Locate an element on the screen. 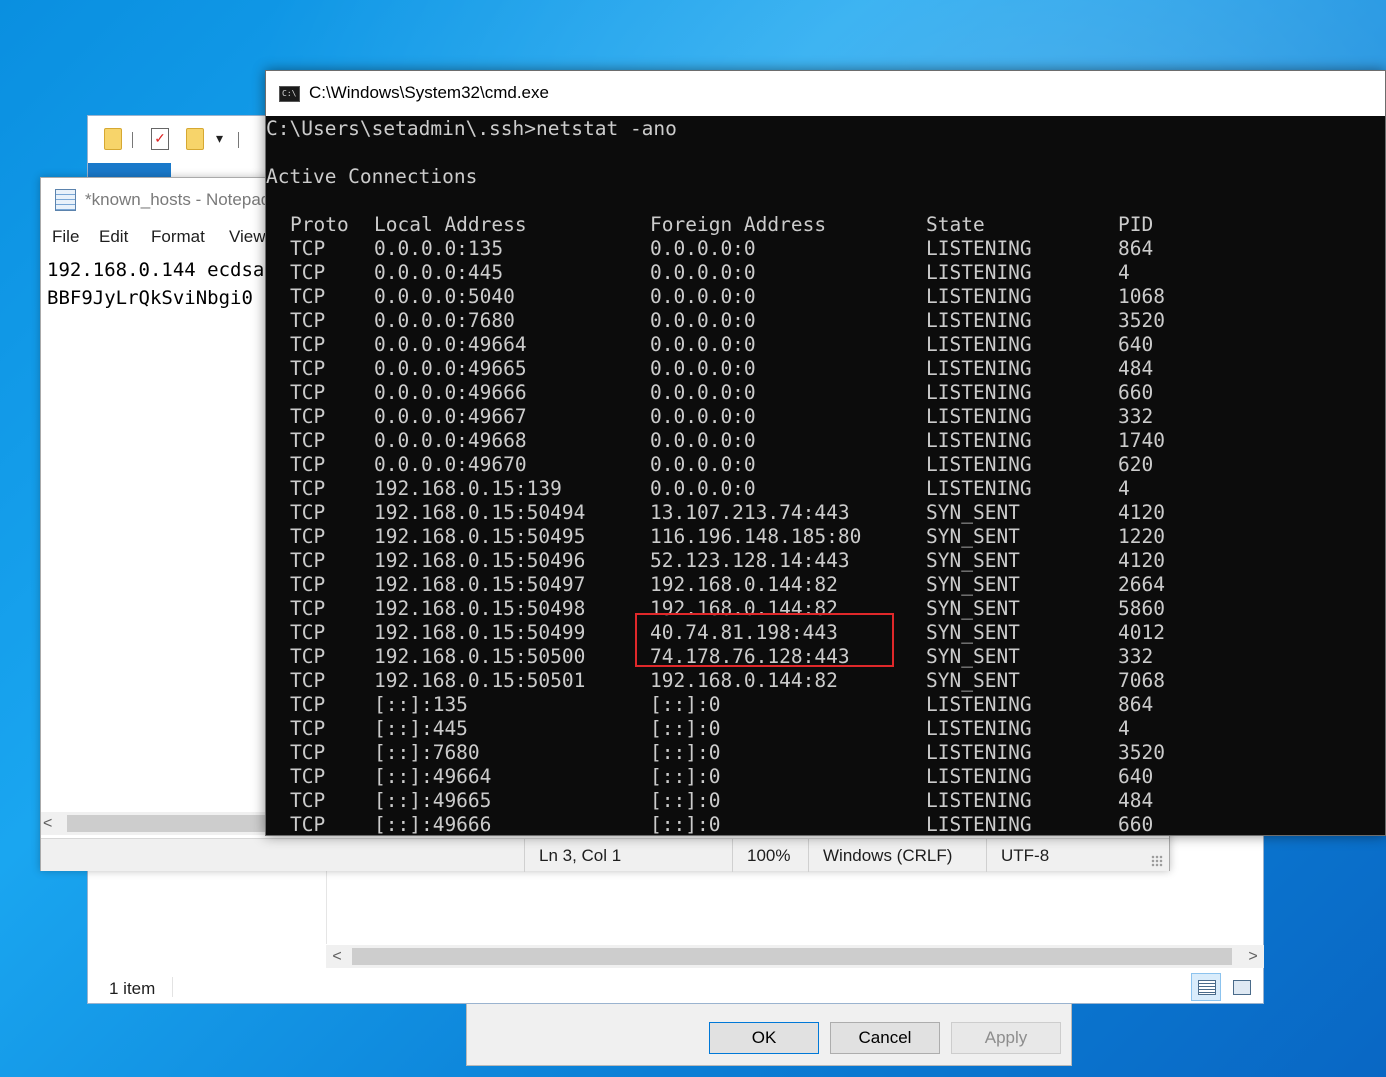  resize-grip-icon is located at coordinates (1157, 861).